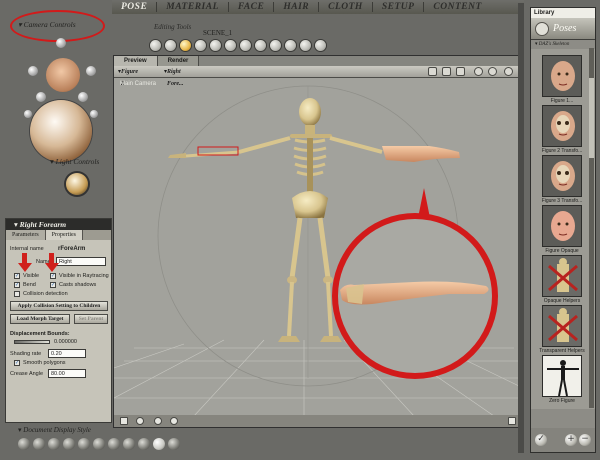 Image resolution: width=600 pixels, height=460 pixels. I want to click on camera-face-icon, so click(63, 75).